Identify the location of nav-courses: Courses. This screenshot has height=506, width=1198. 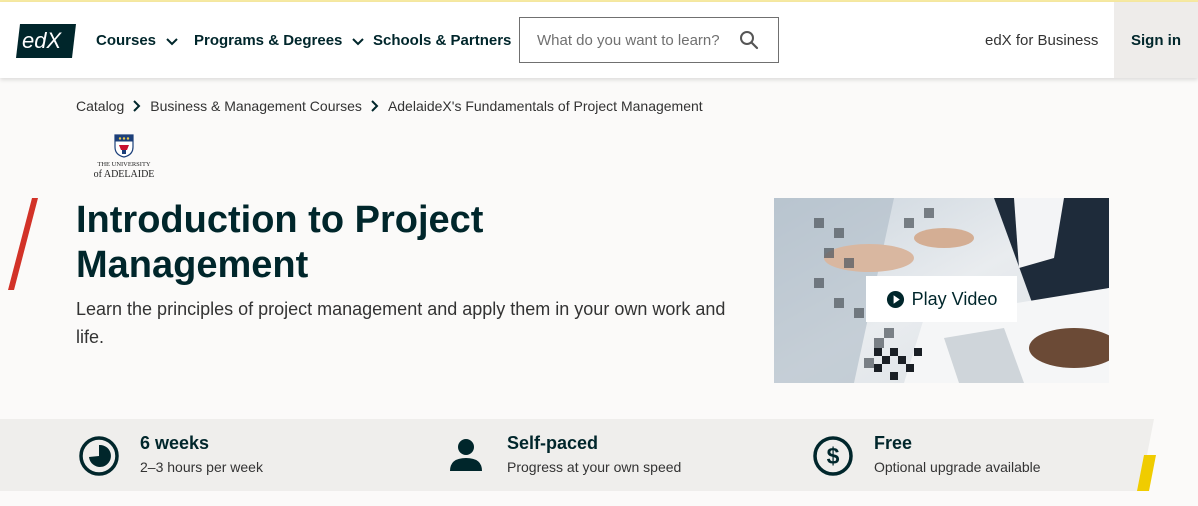
(137, 40).